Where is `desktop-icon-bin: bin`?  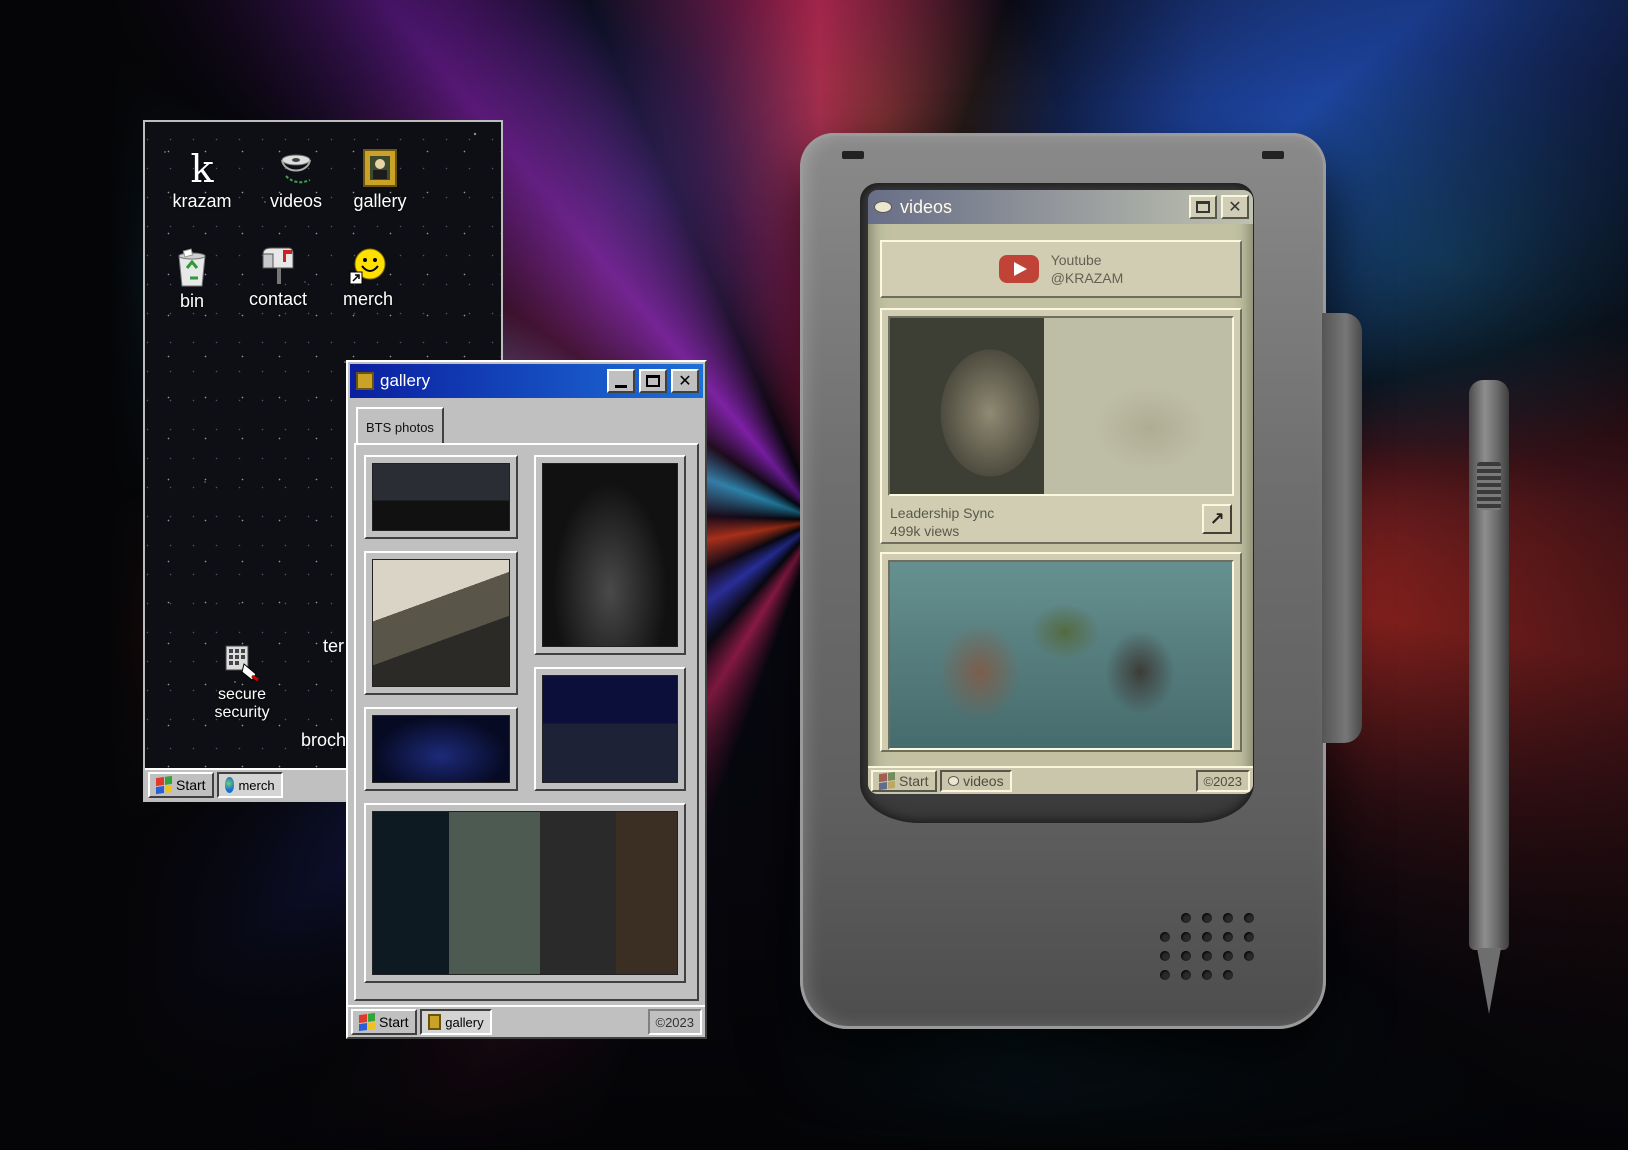
desktop-icon-bin: bin is located at coordinates (192, 278).